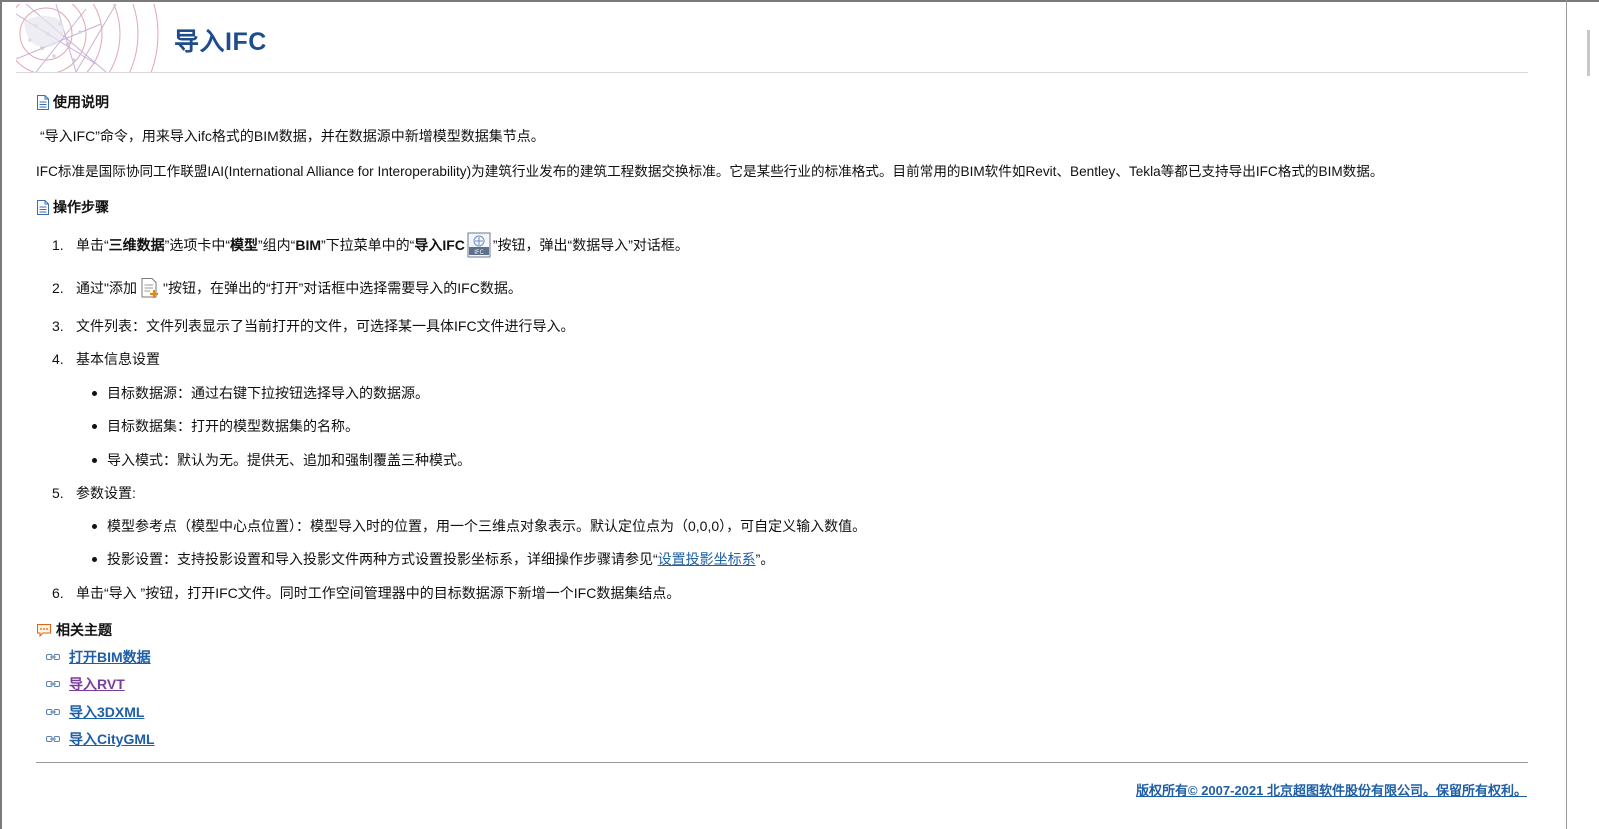 The width and height of the screenshot is (1599, 829). I want to click on related-heading-text: 相关主题, so click(84, 630).